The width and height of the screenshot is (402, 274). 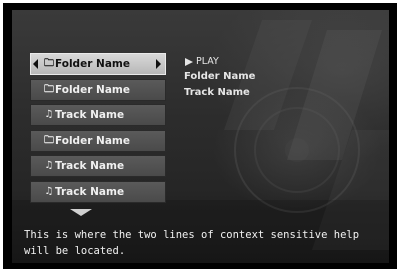 I want to click on scroll-right-arrow-icon, so click(x=158, y=64).